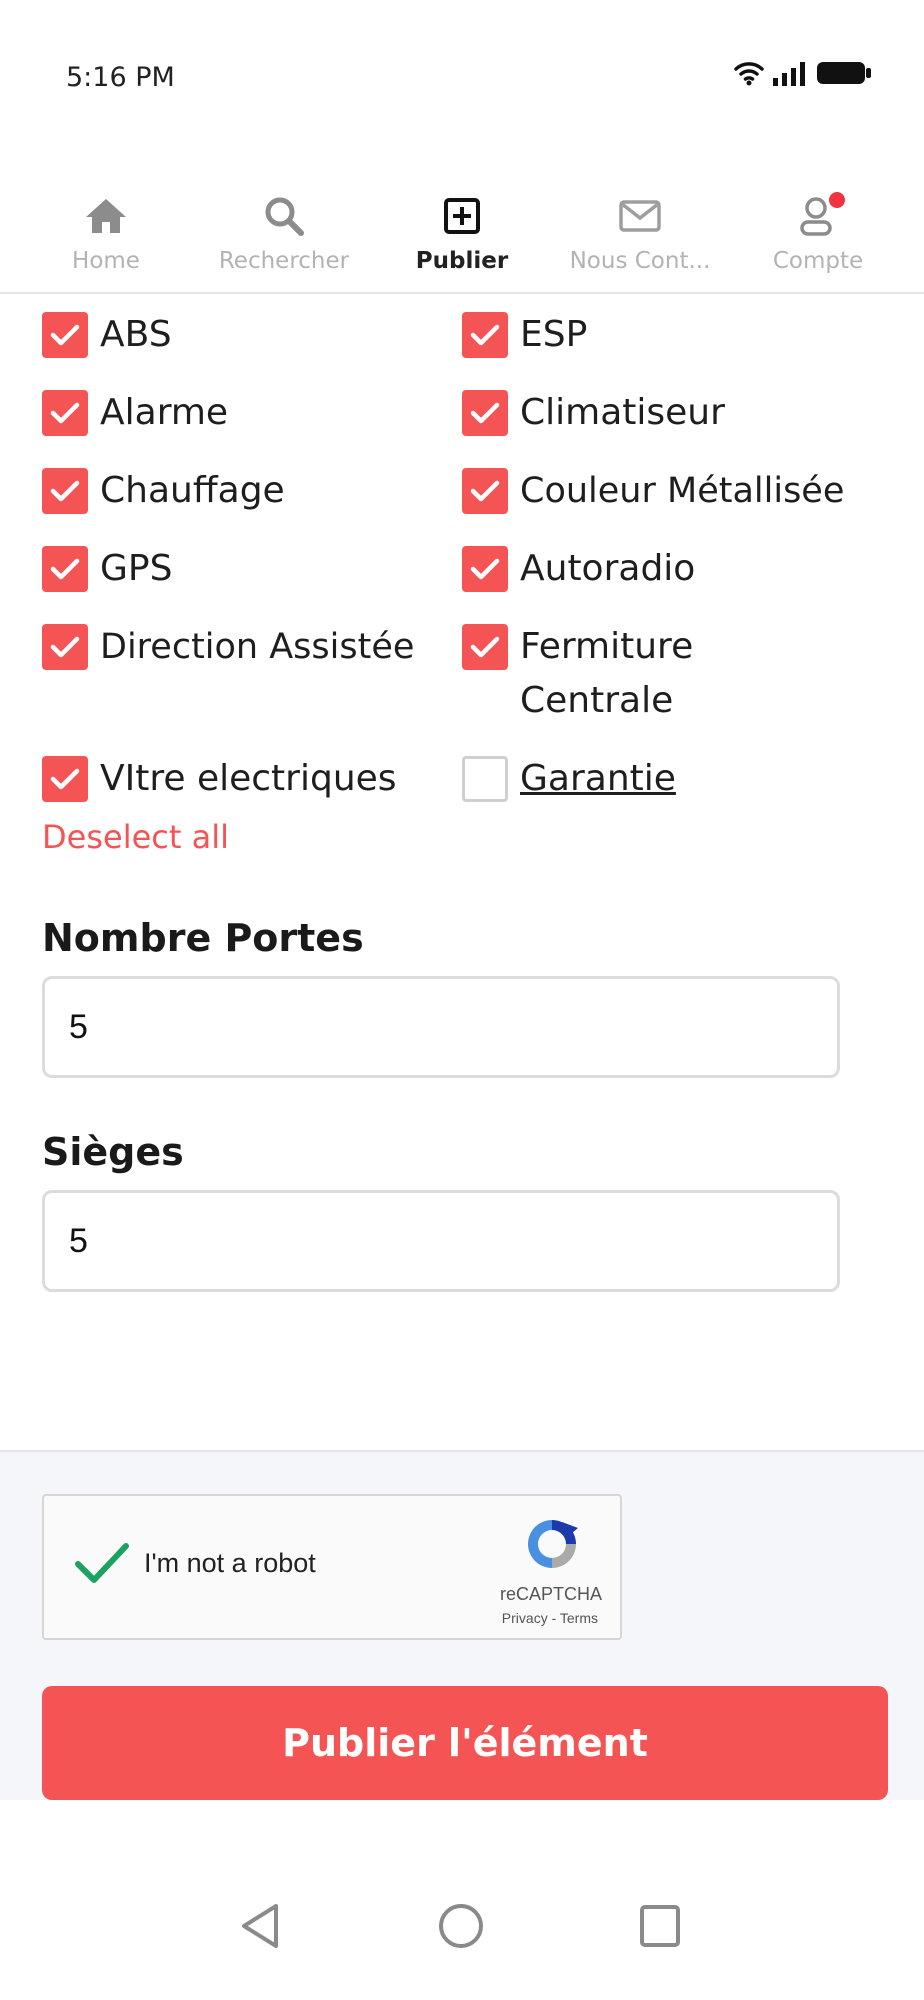 Image resolution: width=924 pixels, height=2000 pixels. What do you see at coordinates (622, 412) in the screenshot?
I see `feature-label: Climatiseur` at bounding box center [622, 412].